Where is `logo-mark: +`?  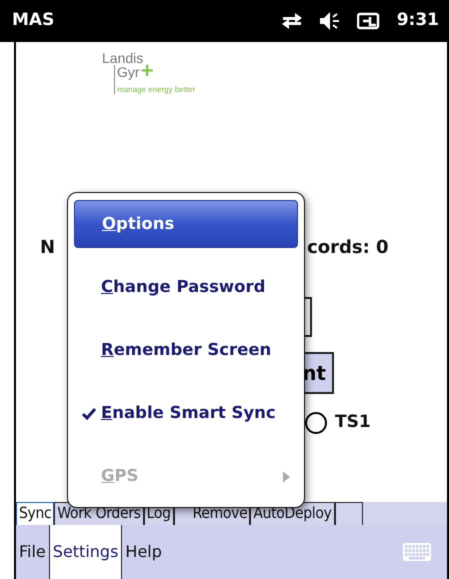 logo-mark: + is located at coordinates (147, 71).